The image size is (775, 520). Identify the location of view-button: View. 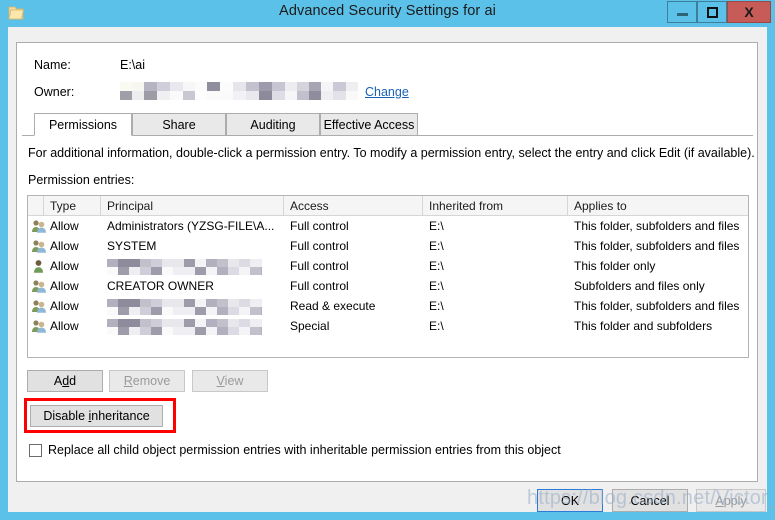
(230, 381).